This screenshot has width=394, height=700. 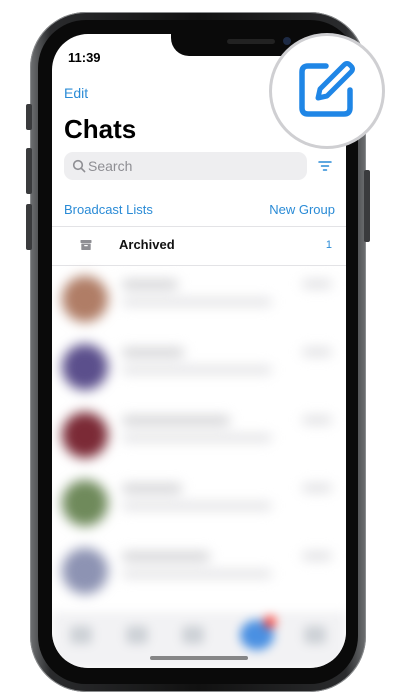 I want to click on archived-label: Archived, so click(x=147, y=244).